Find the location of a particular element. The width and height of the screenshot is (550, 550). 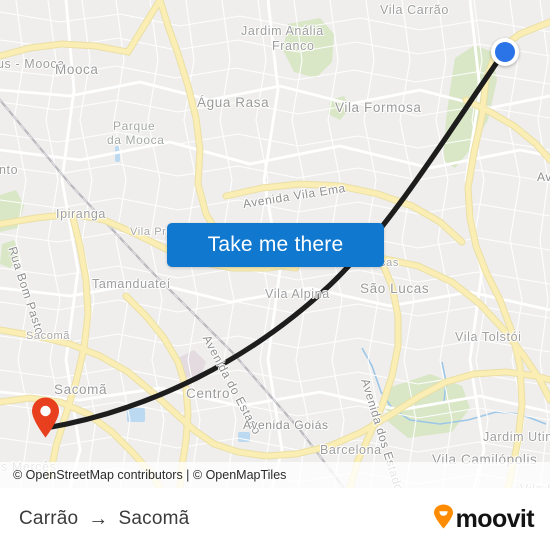

moovit-wordmark: moovit is located at coordinates (495, 518).